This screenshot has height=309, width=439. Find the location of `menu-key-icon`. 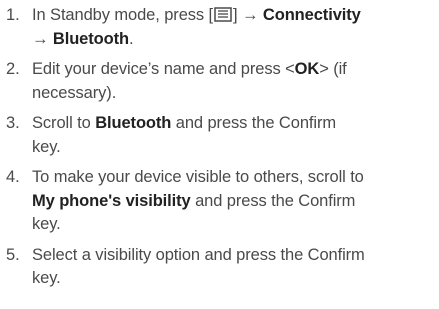

menu-key-icon is located at coordinates (223, 14).